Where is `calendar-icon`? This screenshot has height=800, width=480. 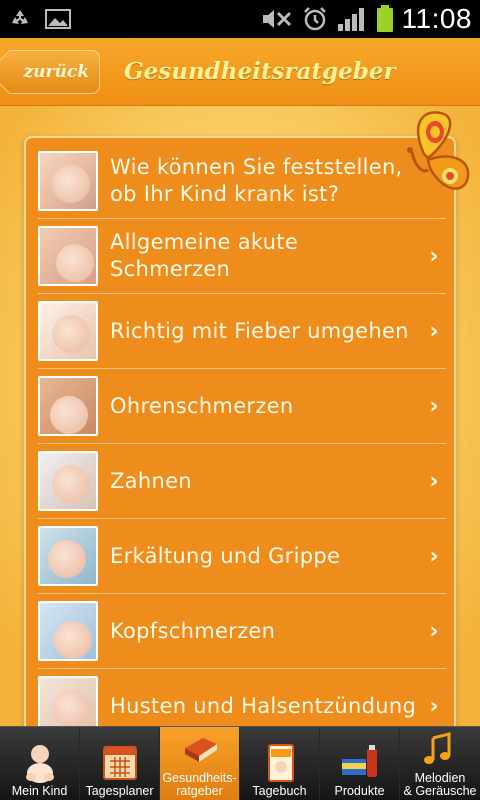
calendar-icon is located at coordinates (119, 763).